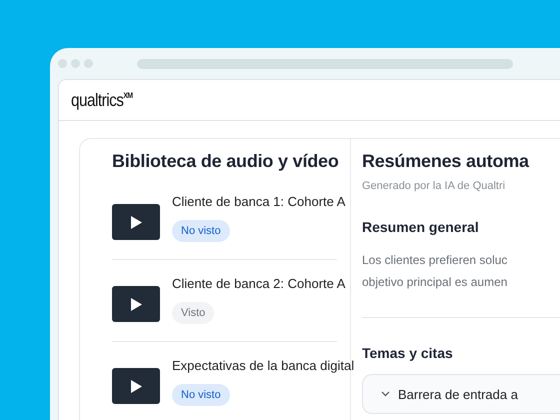 The height and width of the screenshot is (420, 560). What do you see at coordinates (325, 63) in the screenshot?
I see `address-bar` at bounding box center [325, 63].